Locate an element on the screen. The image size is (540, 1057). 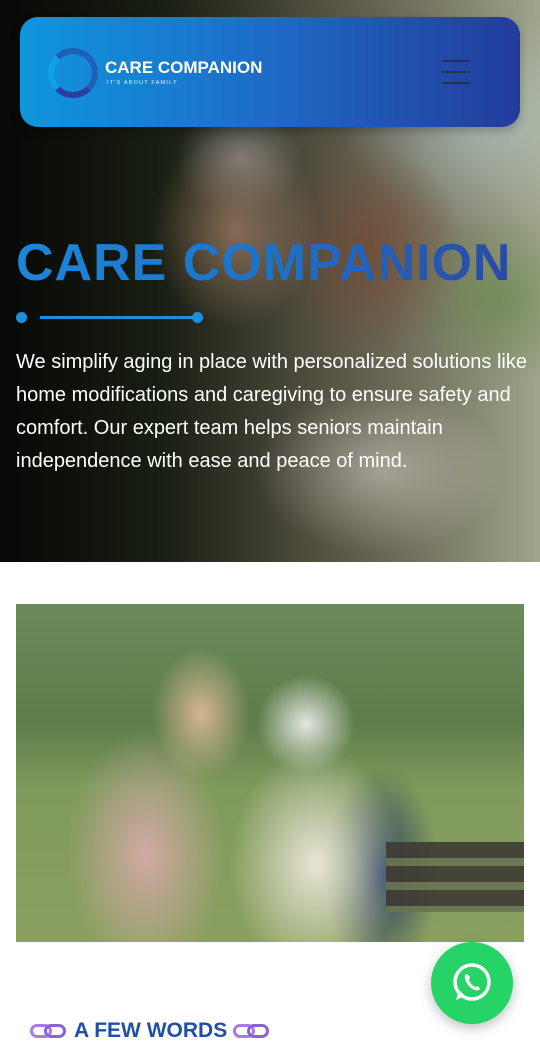
whatsapp-icon is located at coordinates (472, 982).